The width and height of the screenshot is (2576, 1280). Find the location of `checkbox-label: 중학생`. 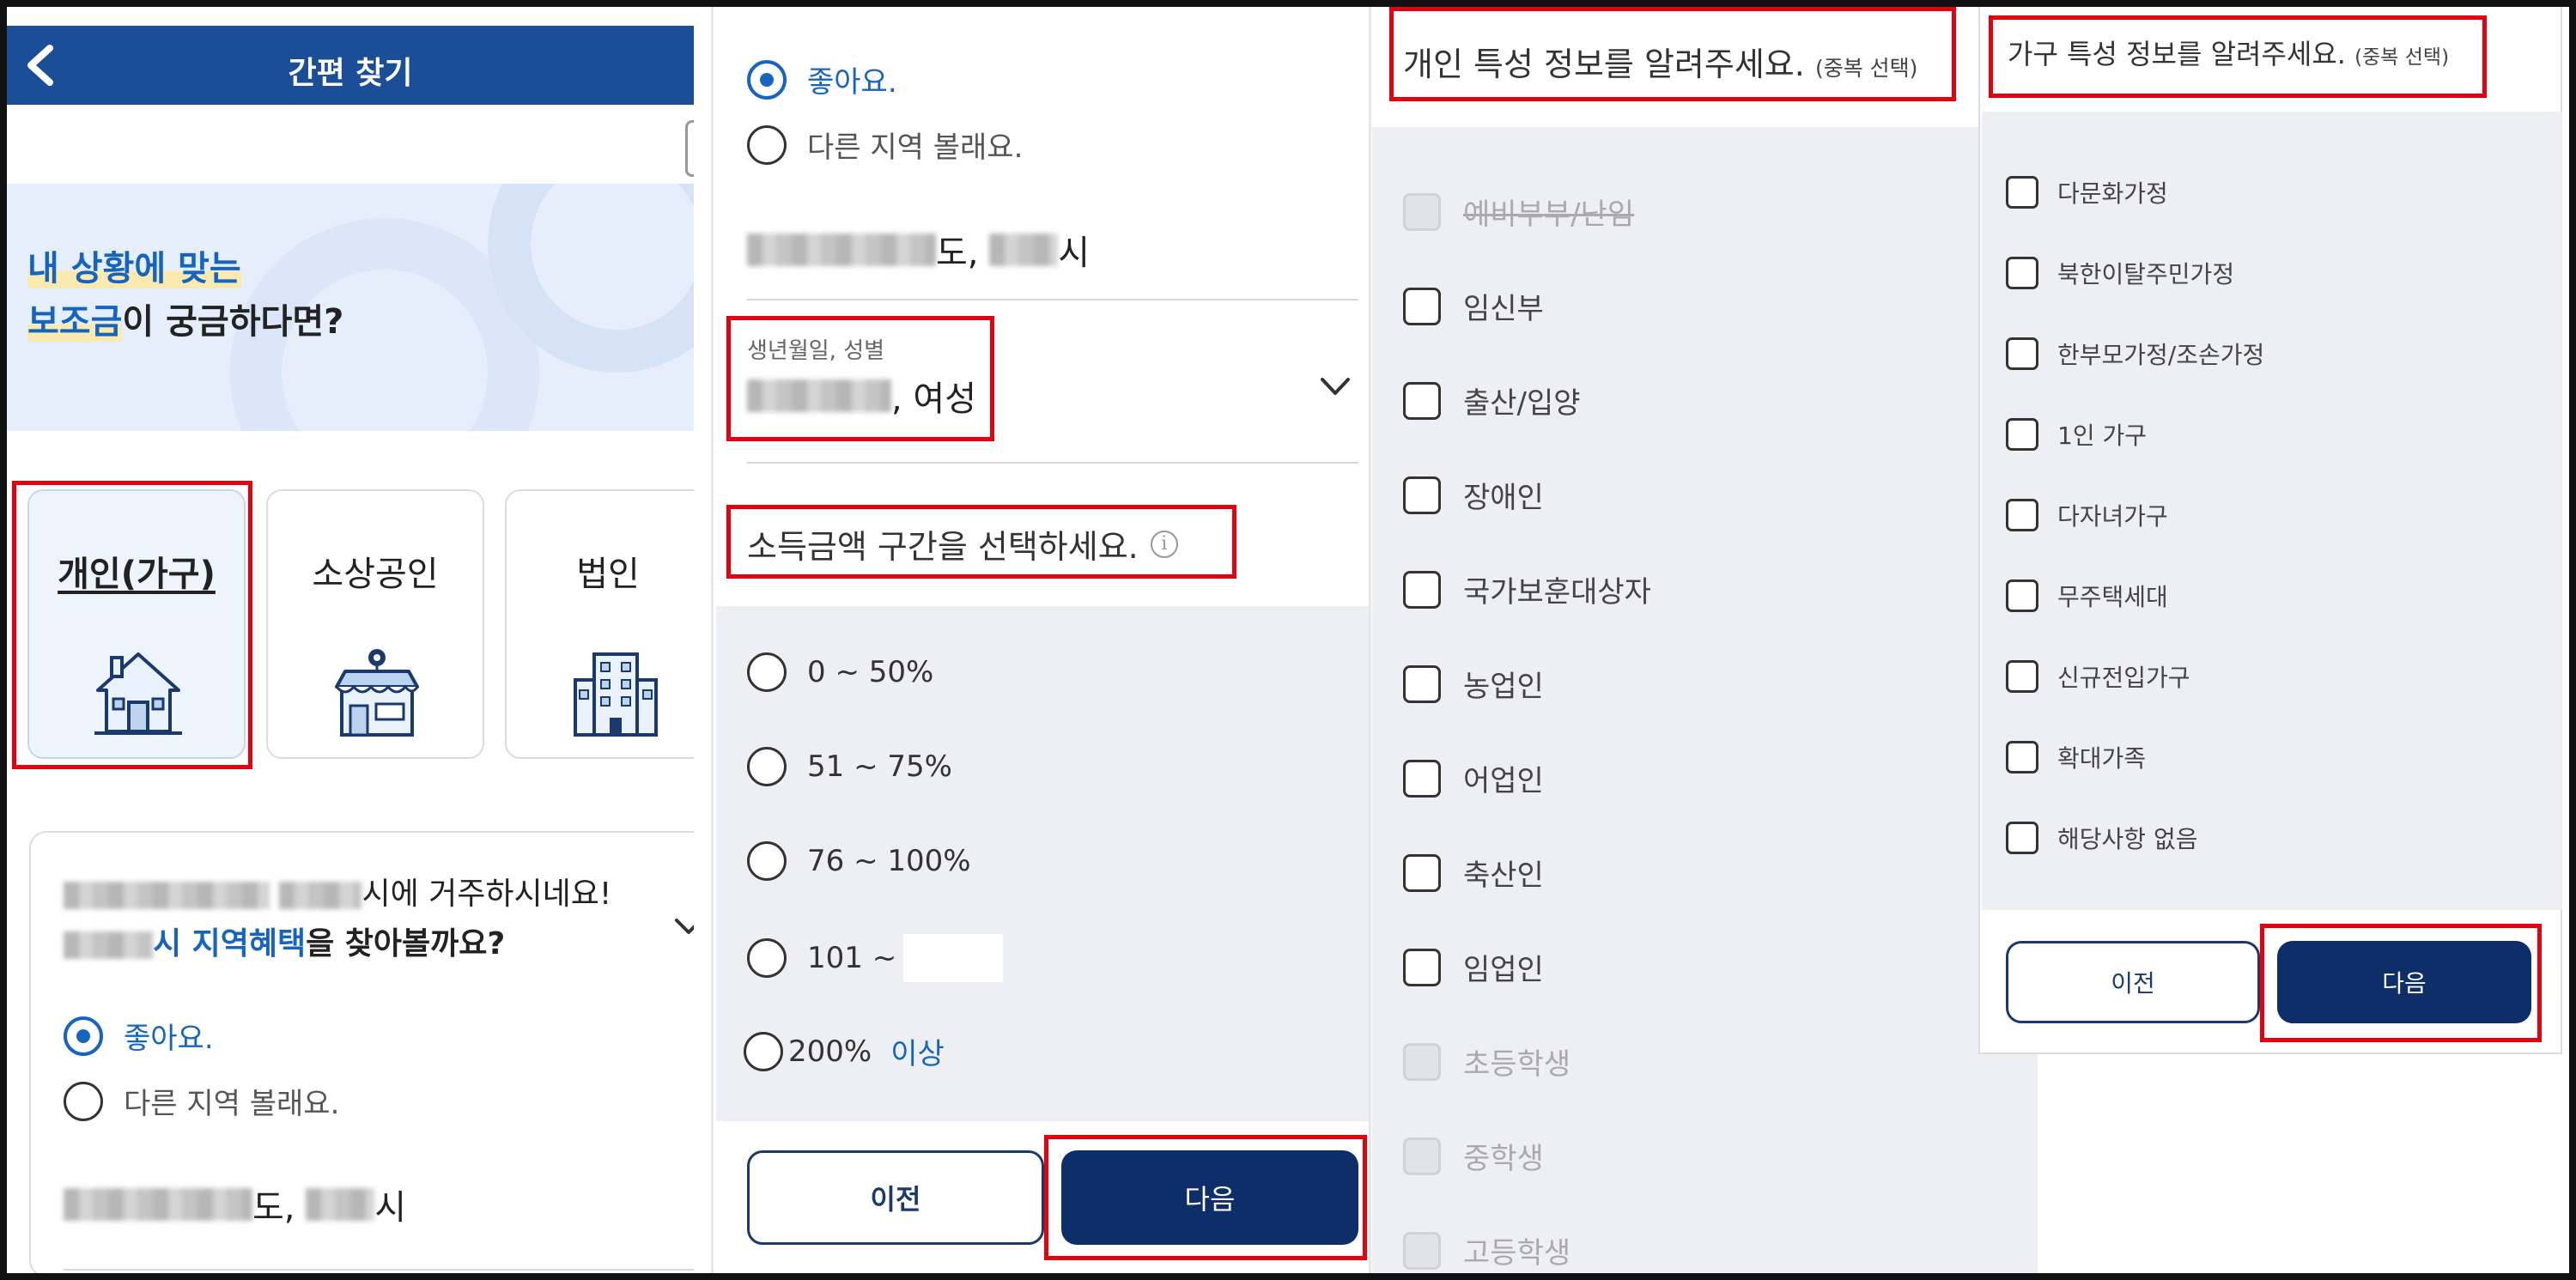

checkbox-label: 중학생 is located at coordinates (1503, 1159).